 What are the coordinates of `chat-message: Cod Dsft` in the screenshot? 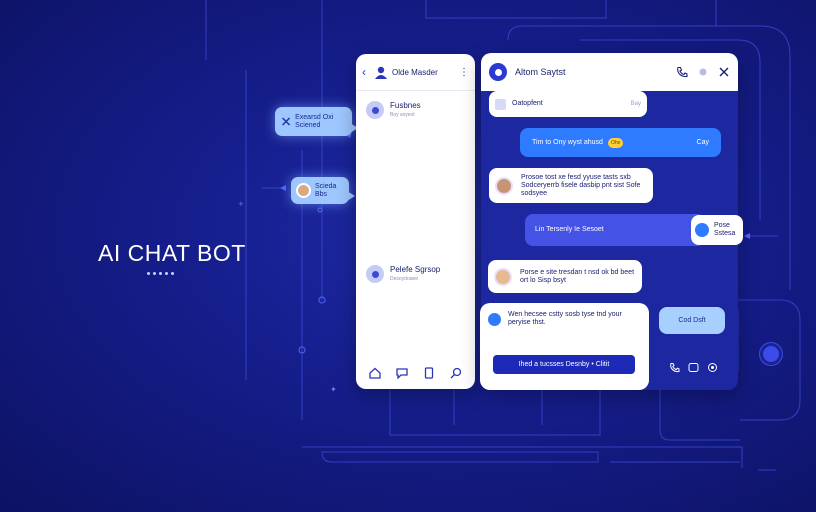 It's located at (692, 320).